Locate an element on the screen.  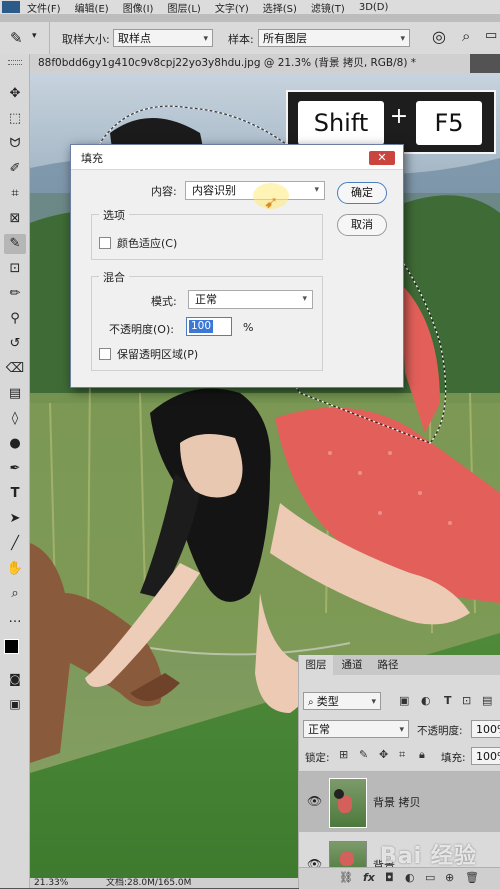
tab-layers: 图层 is located at coordinates (316, 665).